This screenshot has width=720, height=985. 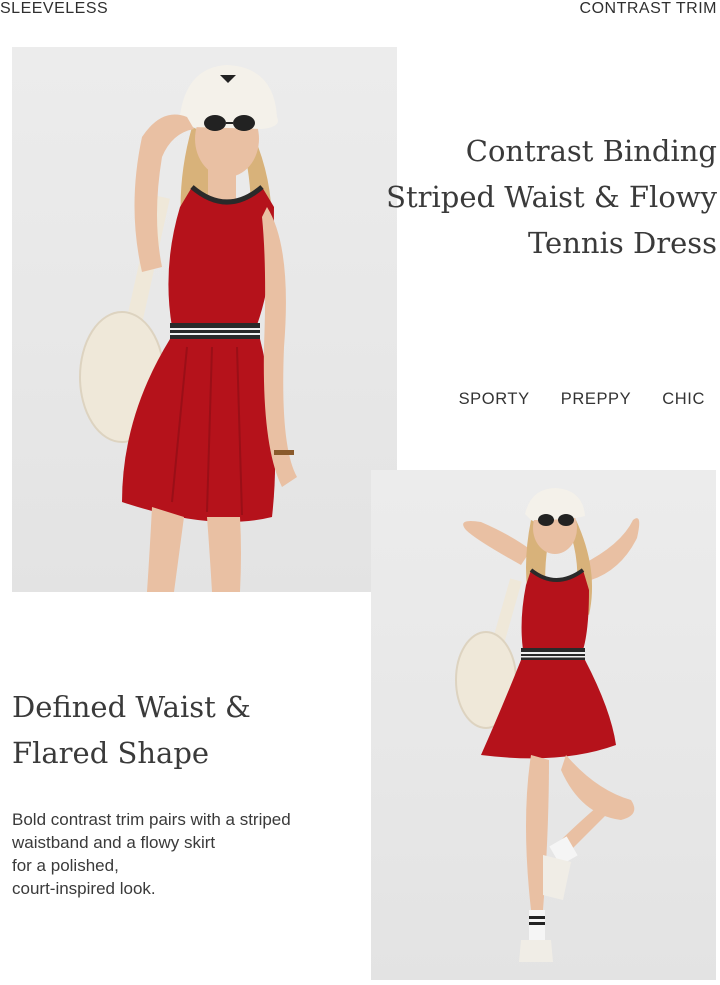 What do you see at coordinates (65, 865) in the screenshot?
I see `feature-description-line-3: for a polished,` at bounding box center [65, 865].